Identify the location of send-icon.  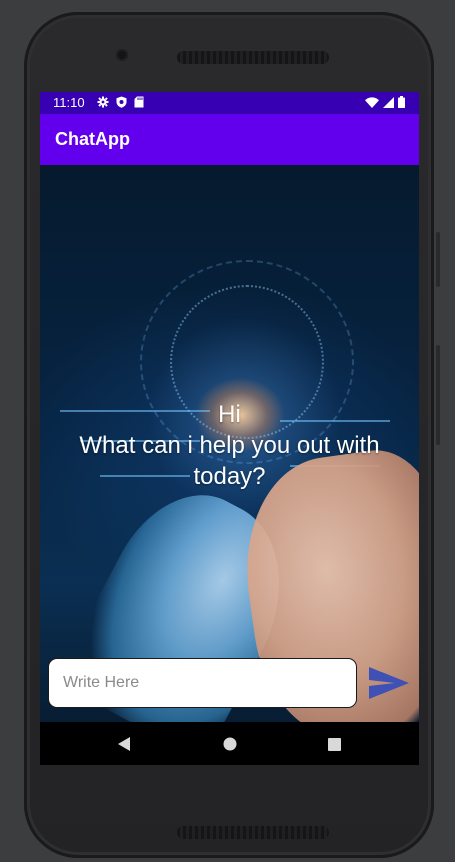
(389, 682).